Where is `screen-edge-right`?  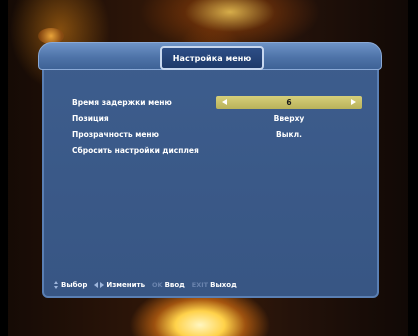 screen-edge-right is located at coordinates (413, 168).